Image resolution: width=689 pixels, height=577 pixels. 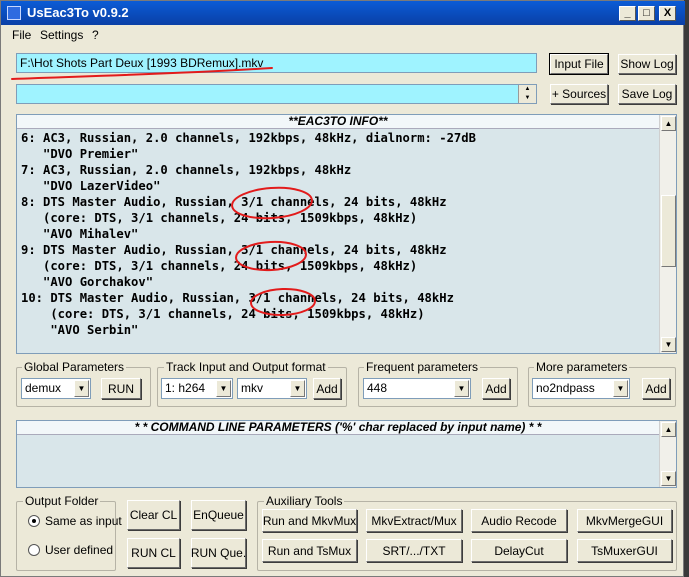 What do you see at coordinates (91, 186) in the screenshot?
I see `info-line: "DVO LazerVideo"` at bounding box center [91, 186].